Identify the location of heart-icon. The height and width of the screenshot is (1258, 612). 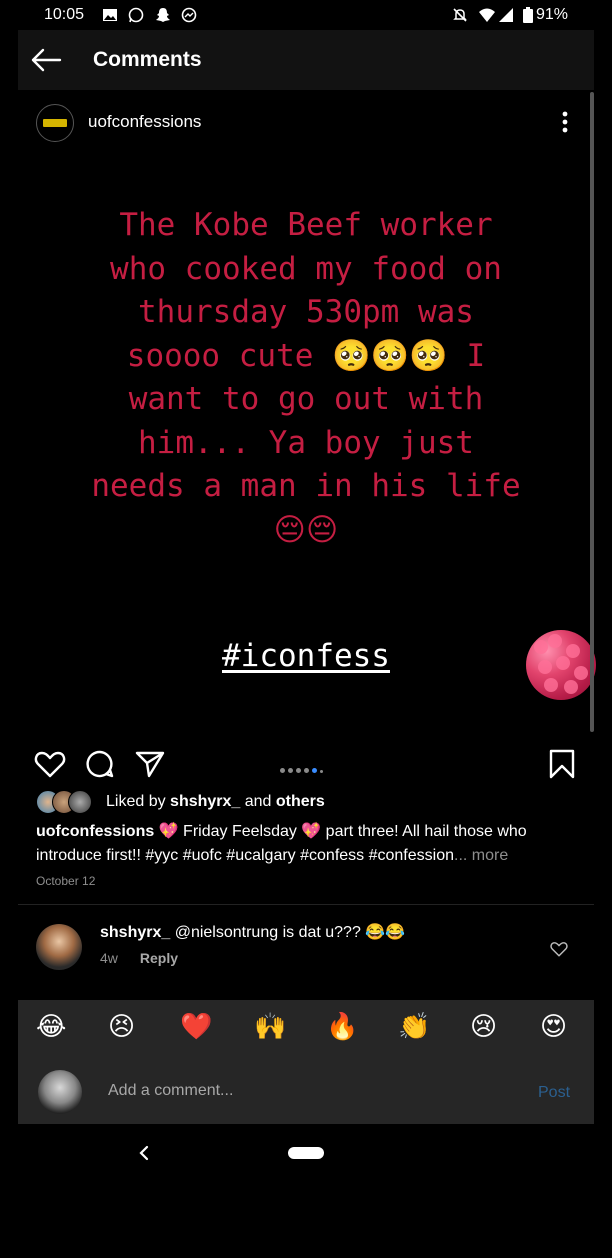
(50, 764).